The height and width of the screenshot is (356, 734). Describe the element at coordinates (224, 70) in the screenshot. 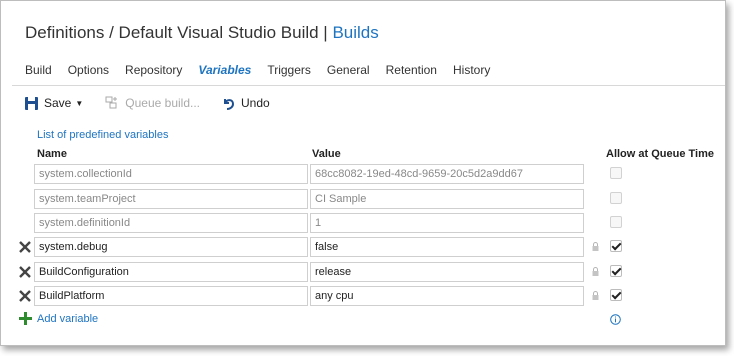

I see `tab-variables: Variables` at that location.